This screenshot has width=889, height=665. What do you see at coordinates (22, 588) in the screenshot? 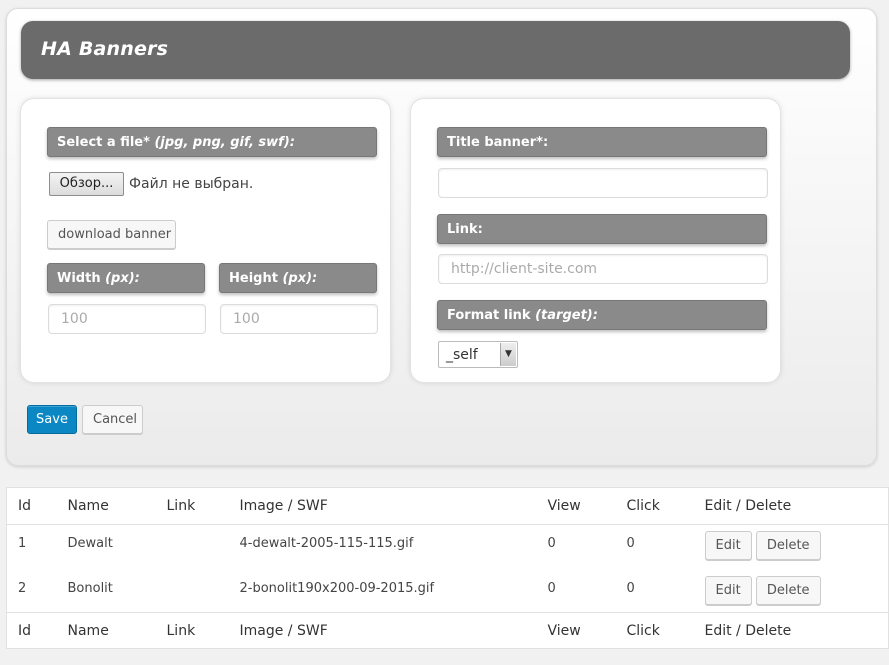
I see `cell-id: 2` at bounding box center [22, 588].